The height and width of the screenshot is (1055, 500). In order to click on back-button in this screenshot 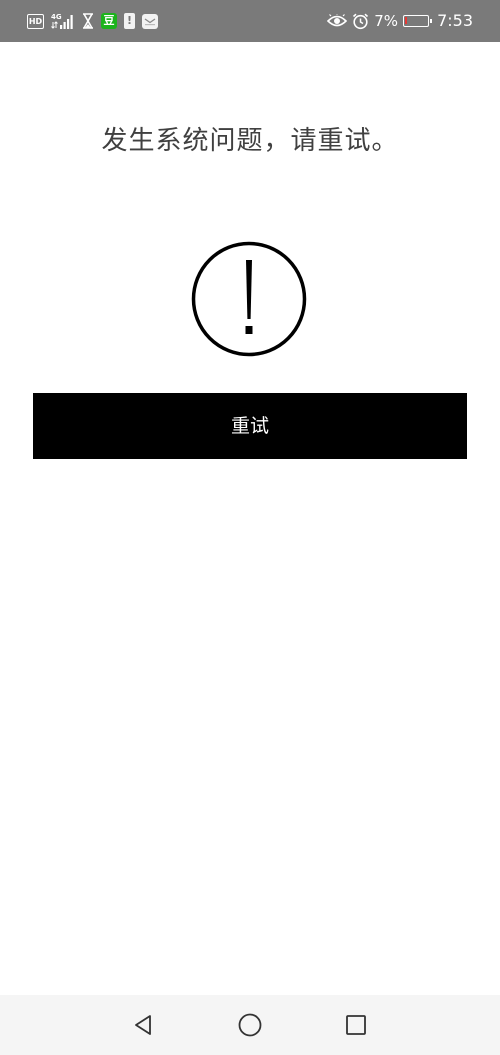, I will do `click(143, 1025)`.